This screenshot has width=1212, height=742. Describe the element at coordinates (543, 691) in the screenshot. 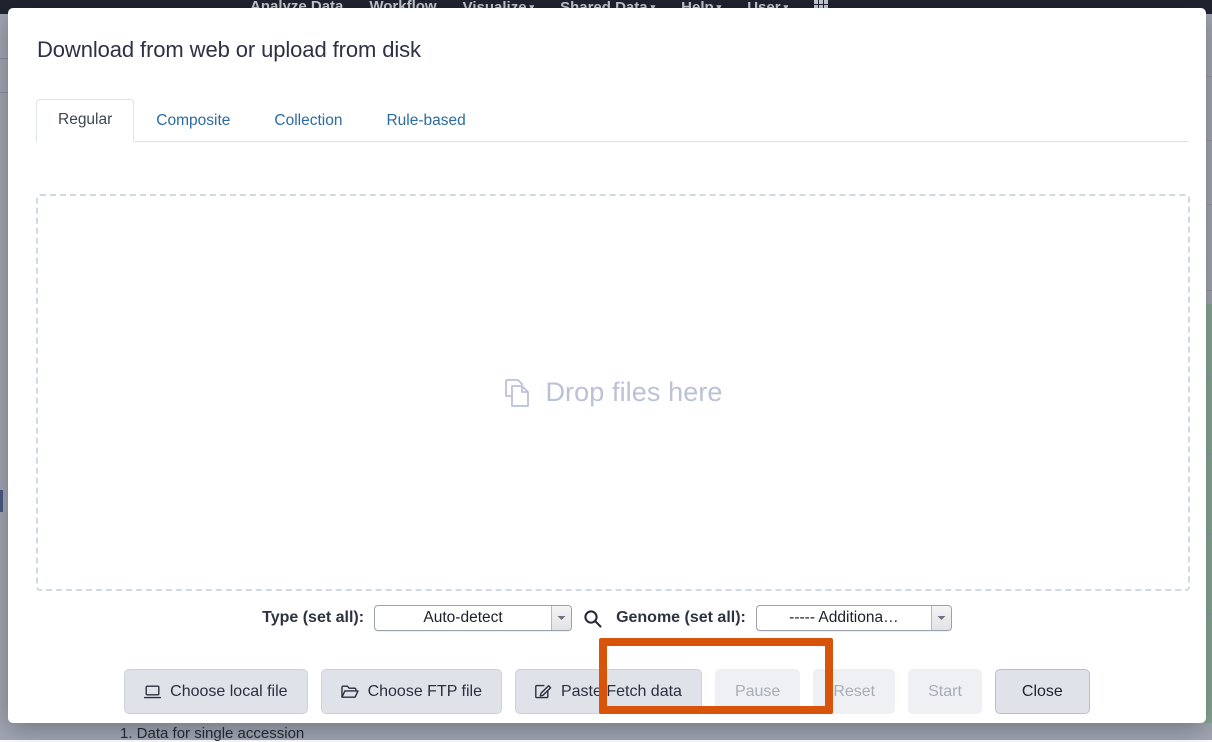

I see `pencil-square-icon` at that location.